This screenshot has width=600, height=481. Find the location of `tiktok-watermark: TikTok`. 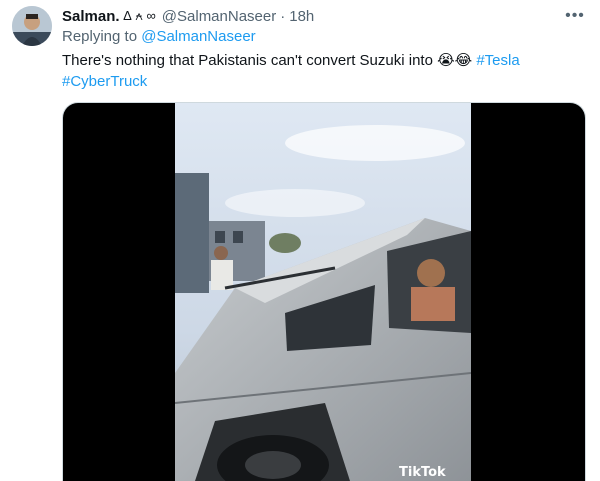

tiktok-watermark: TikTok is located at coordinates (422, 472).